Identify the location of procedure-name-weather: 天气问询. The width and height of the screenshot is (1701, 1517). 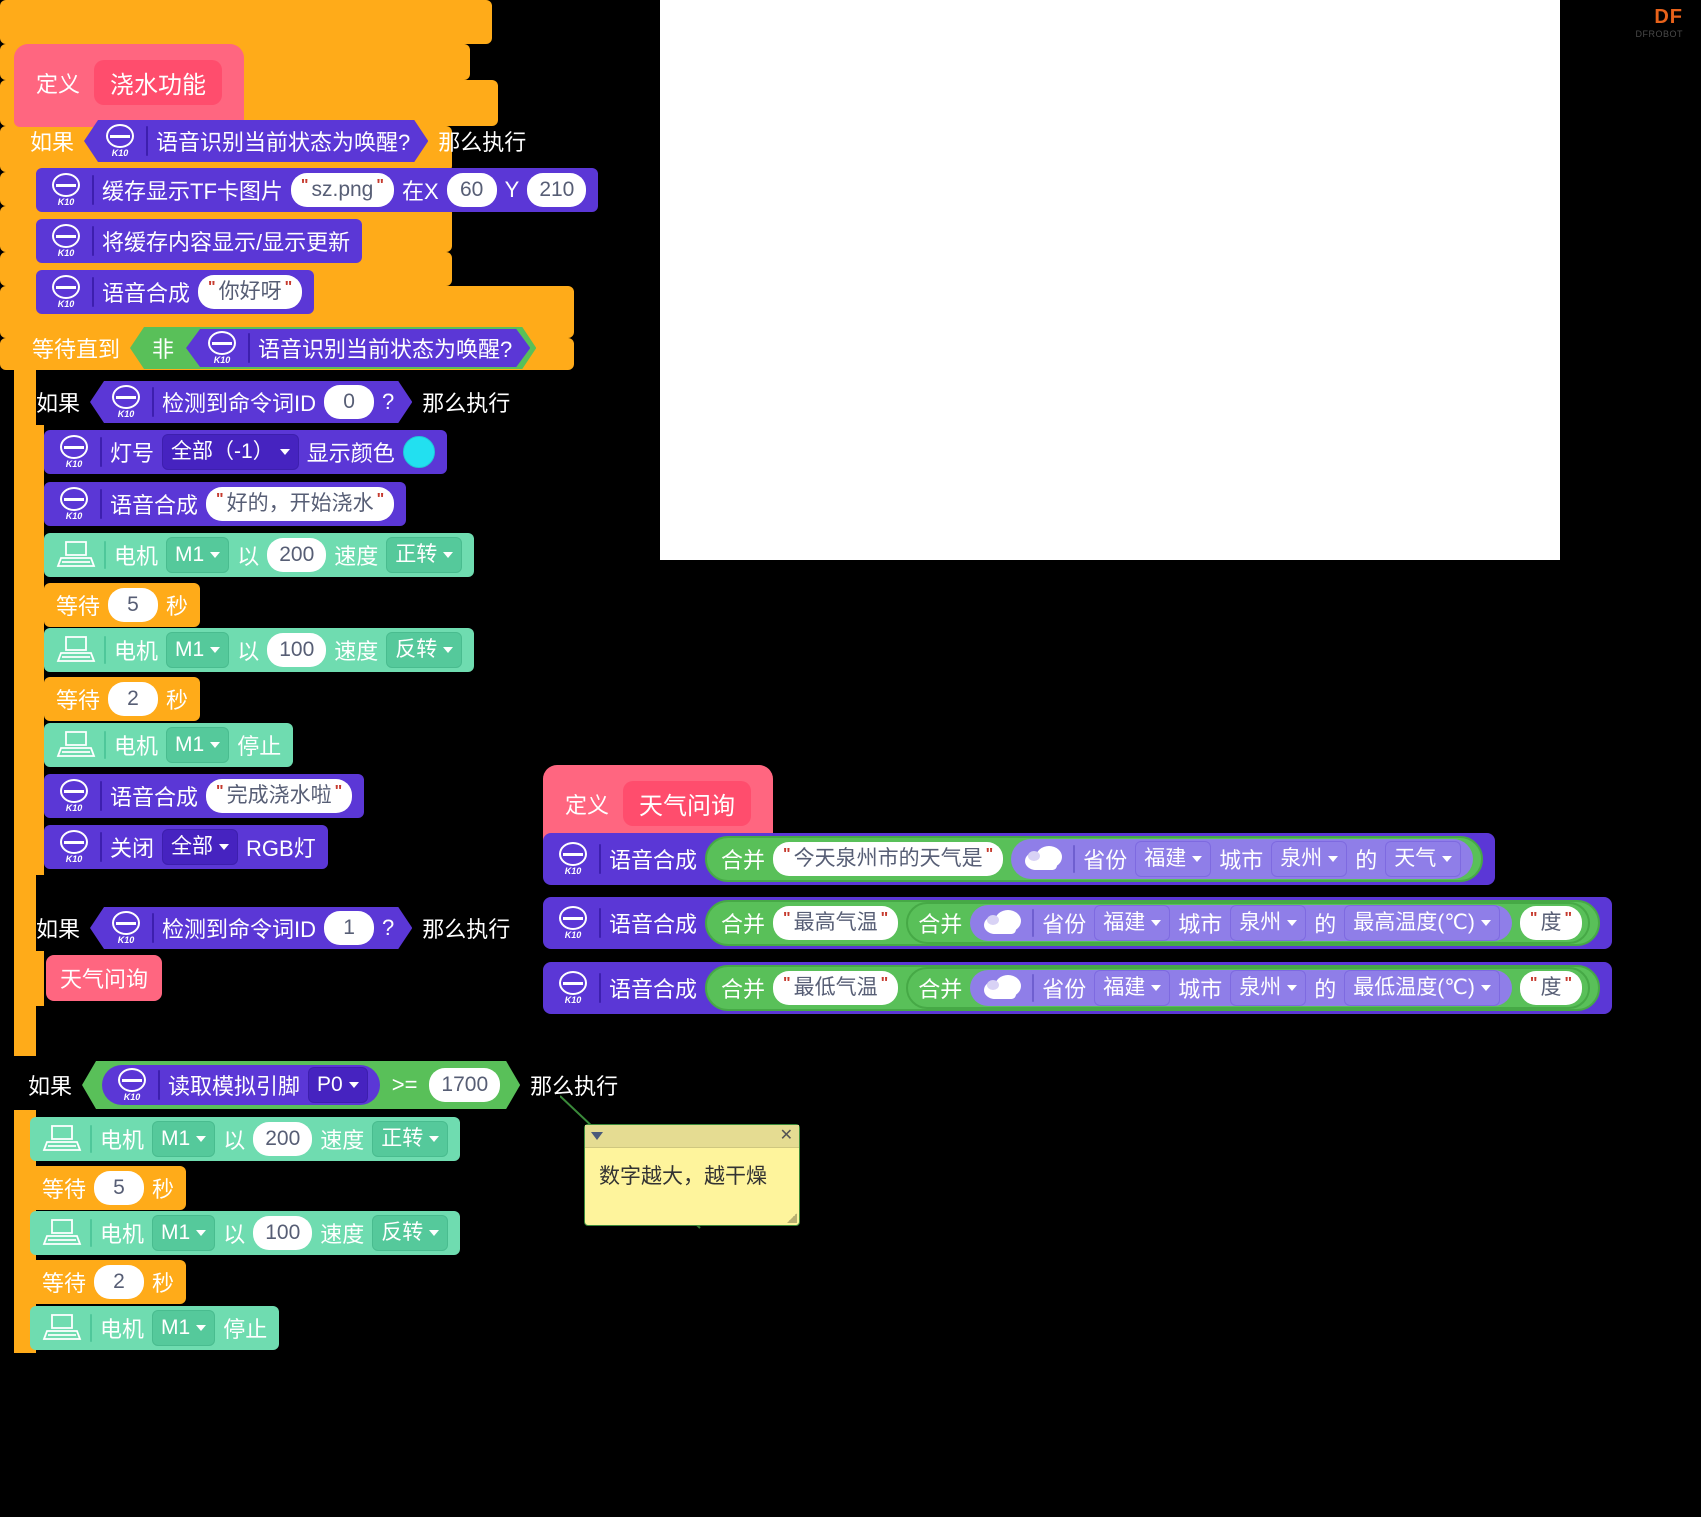
(687, 803).